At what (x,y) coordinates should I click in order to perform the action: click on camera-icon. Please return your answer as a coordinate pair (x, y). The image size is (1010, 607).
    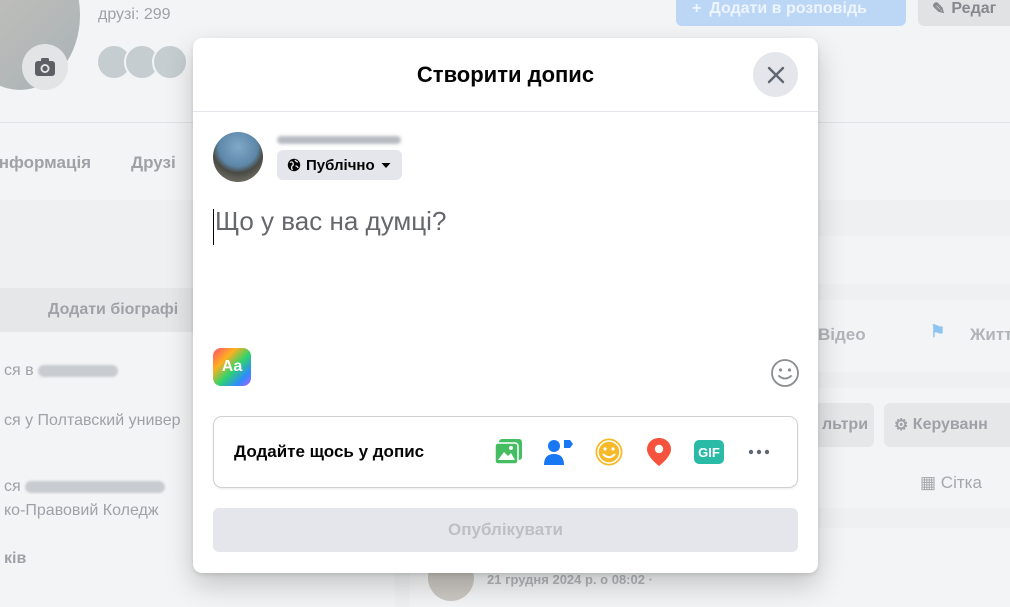
    Looking at the image, I should click on (45, 67).